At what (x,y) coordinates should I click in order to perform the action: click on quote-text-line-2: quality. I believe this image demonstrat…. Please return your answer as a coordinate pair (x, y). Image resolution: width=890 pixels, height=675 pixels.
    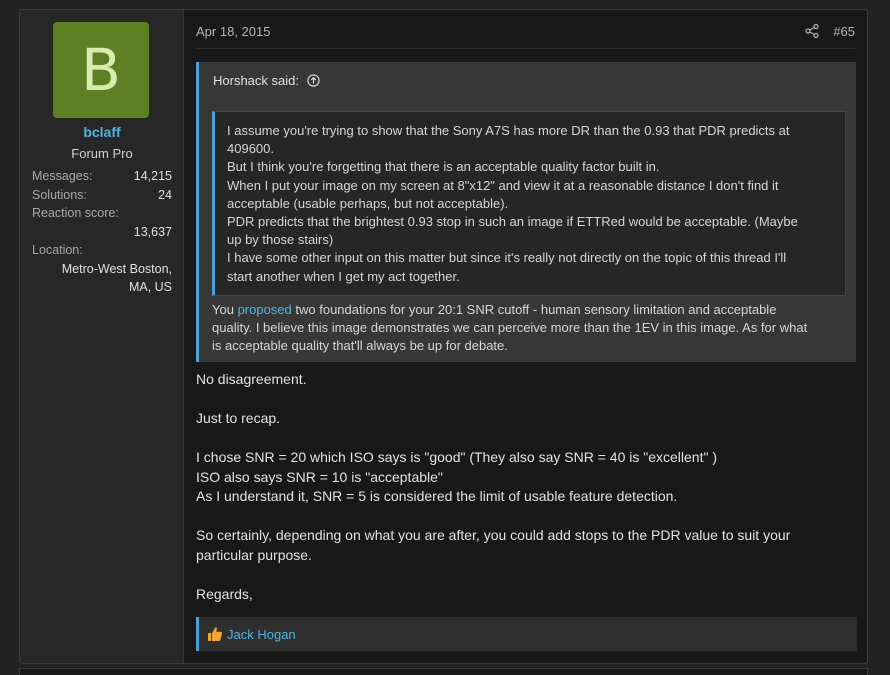
    Looking at the image, I should click on (510, 328).